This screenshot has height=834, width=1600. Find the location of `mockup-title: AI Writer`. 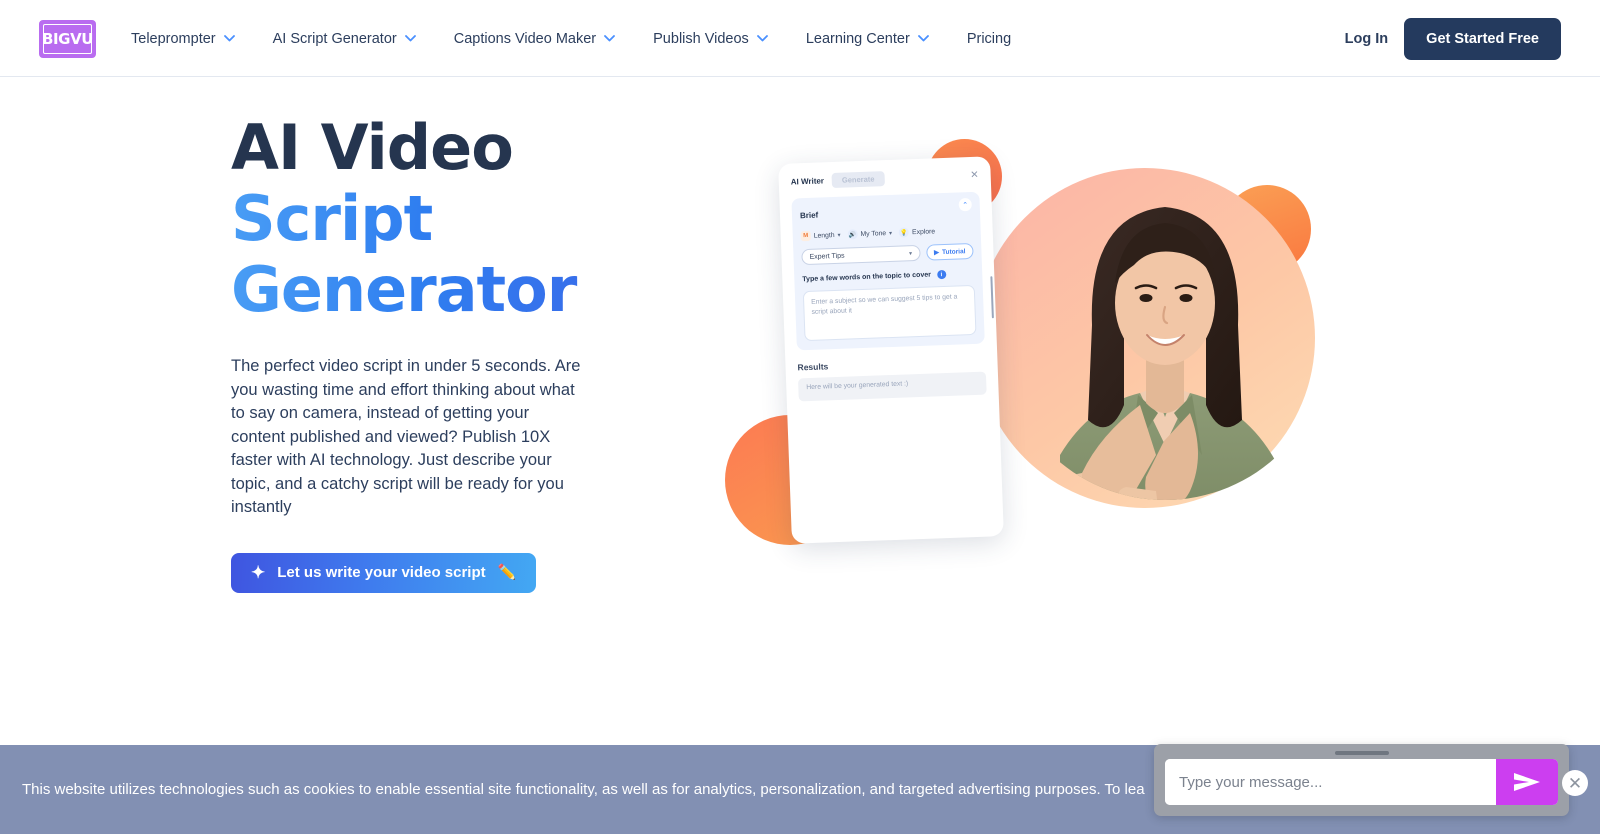

mockup-title: AI Writer is located at coordinates (807, 181).